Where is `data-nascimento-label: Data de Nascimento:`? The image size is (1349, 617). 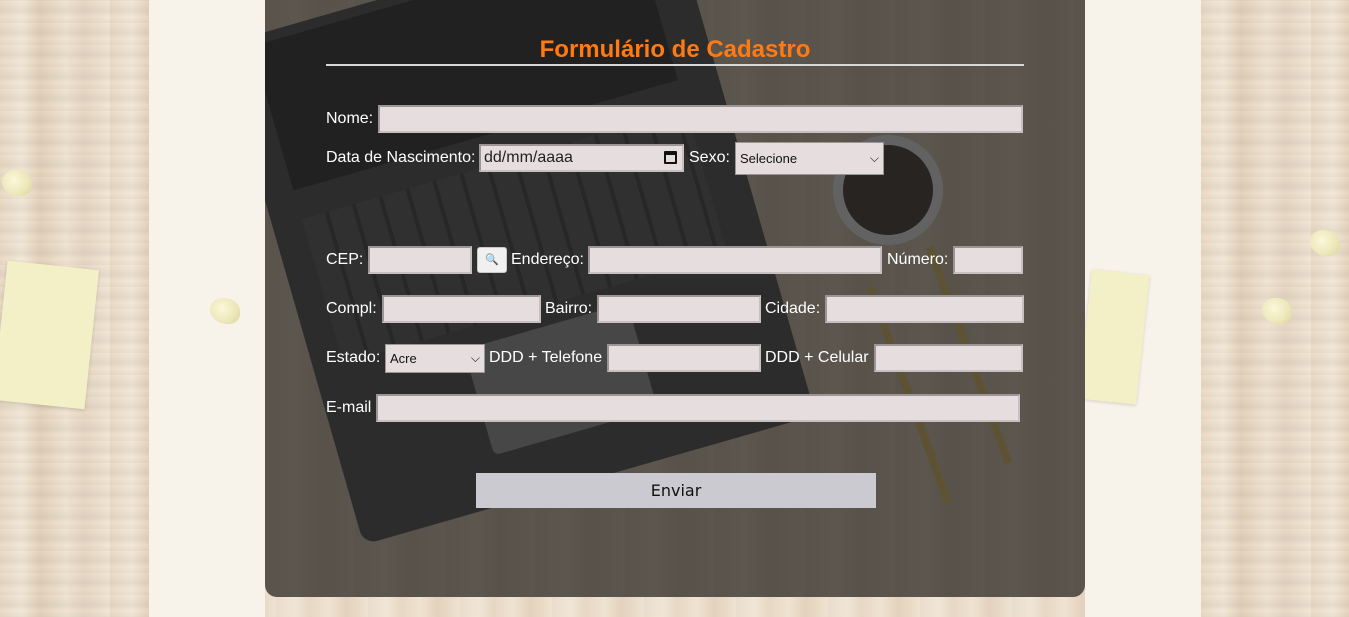 data-nascimento-label: Data de Nascimento: is located at coordinates (401, 157).